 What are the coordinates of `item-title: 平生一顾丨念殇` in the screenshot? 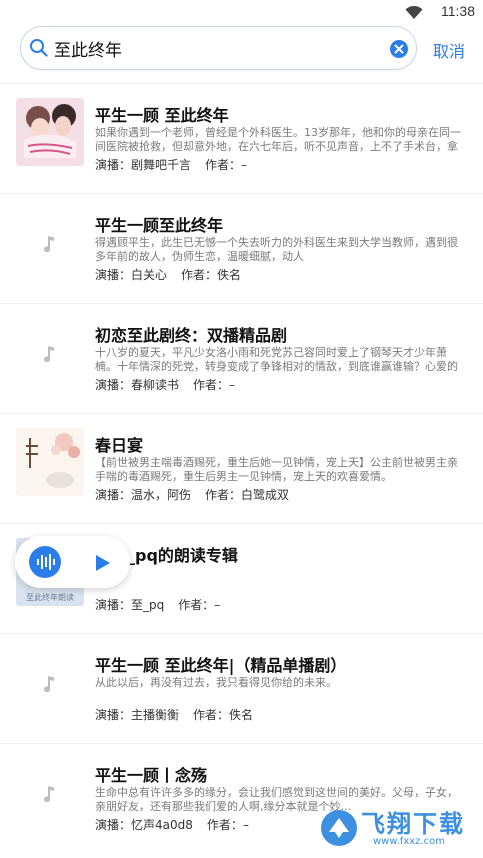 It's located at (151, 775).